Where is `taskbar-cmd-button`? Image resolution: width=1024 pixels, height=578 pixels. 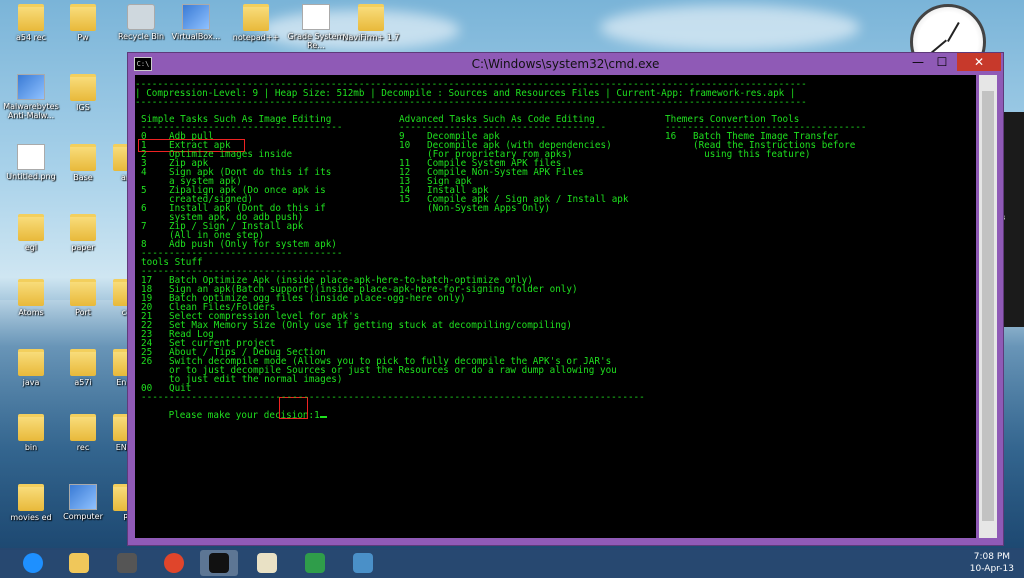 taskbar-cmd-button is located at coordinates (219, 563).